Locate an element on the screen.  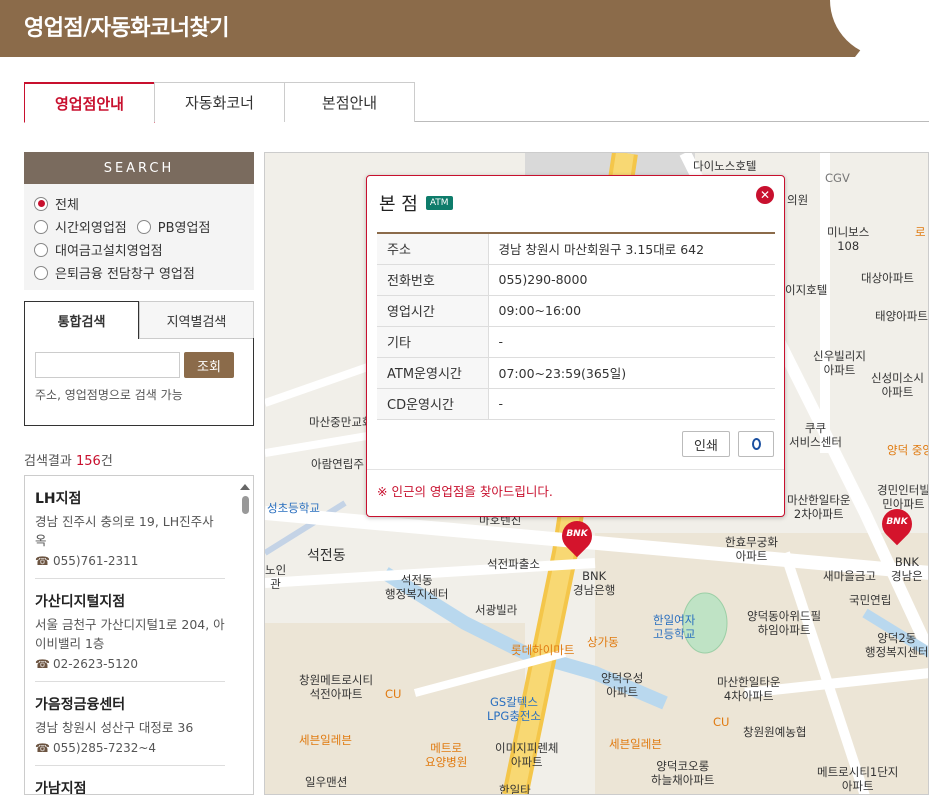
map-label: 한일타 is located at coordinates (515, 789).